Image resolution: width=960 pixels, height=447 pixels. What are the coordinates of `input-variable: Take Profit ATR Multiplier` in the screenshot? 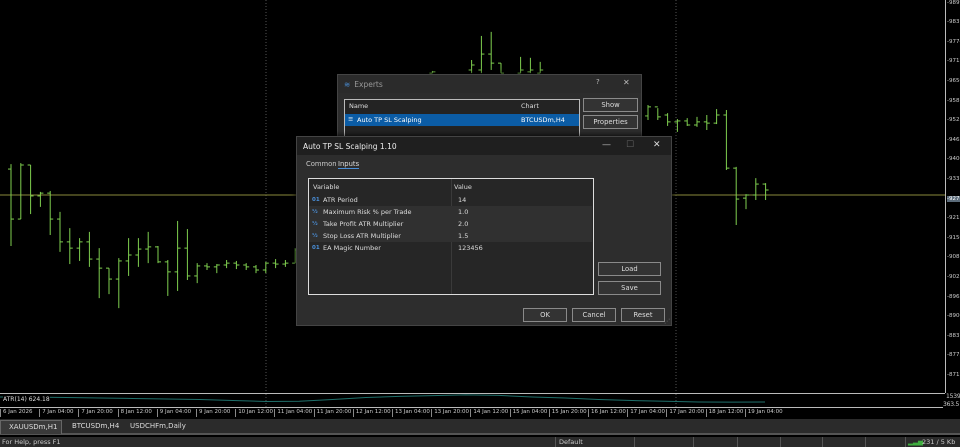 It's located at (363, 224).